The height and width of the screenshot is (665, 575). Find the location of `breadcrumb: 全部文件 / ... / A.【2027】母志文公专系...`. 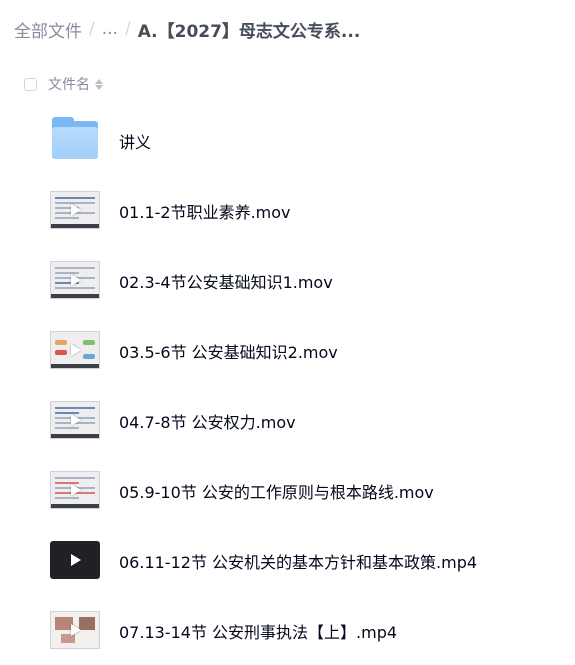

breadcrumb: 全部文件 / ... / A.【2027】母志文公专系... is located at coordinates (187, 29).